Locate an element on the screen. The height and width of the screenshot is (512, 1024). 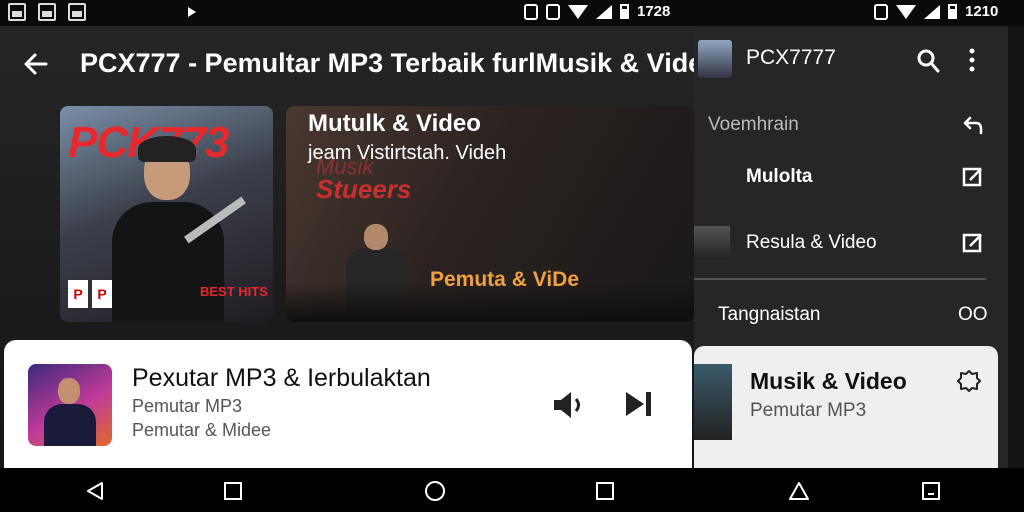
undo-icon is located at coordinates (973, 125).